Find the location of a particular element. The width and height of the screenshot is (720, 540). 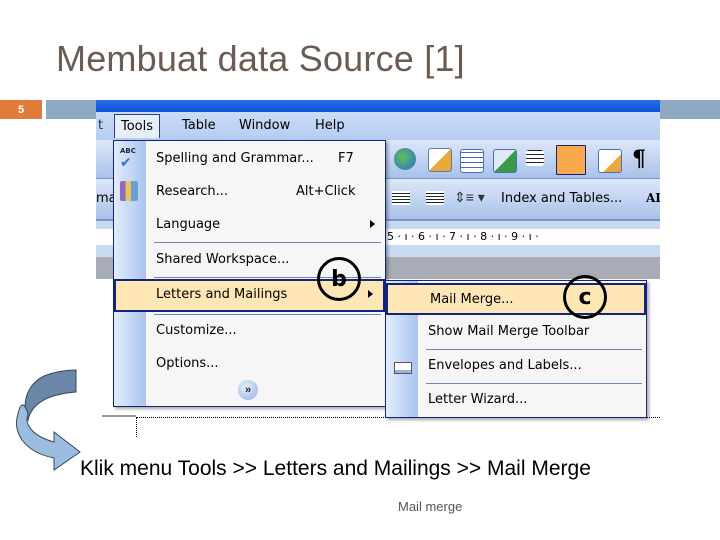

curved-arrow-icon is located at coordinates (48, 420).